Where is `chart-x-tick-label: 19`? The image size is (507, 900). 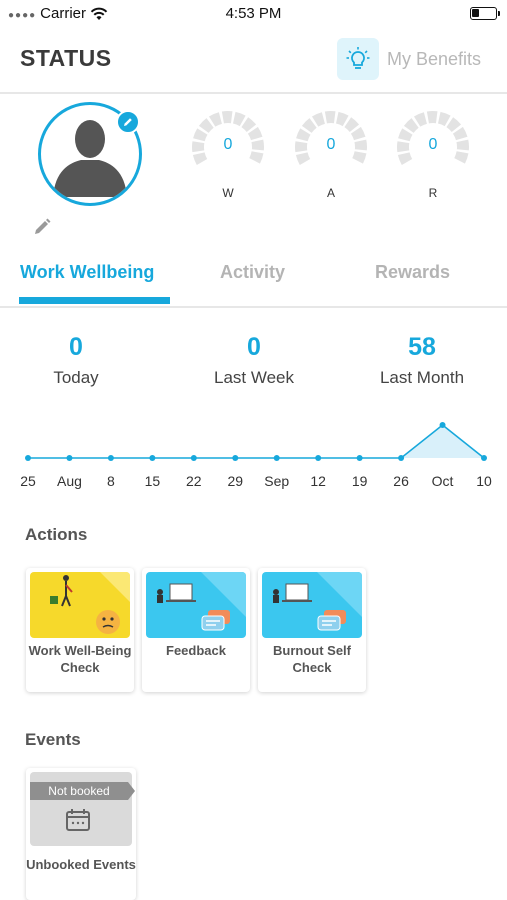
chart-x-tick-label: 19 is located at coordinates (360, 481).